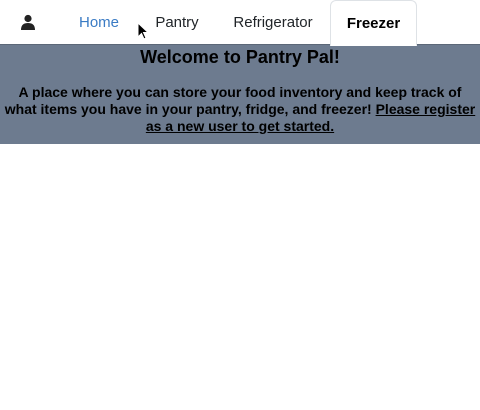  I want to click on nav-freezer-tab: Freezer, so click(373, 23).